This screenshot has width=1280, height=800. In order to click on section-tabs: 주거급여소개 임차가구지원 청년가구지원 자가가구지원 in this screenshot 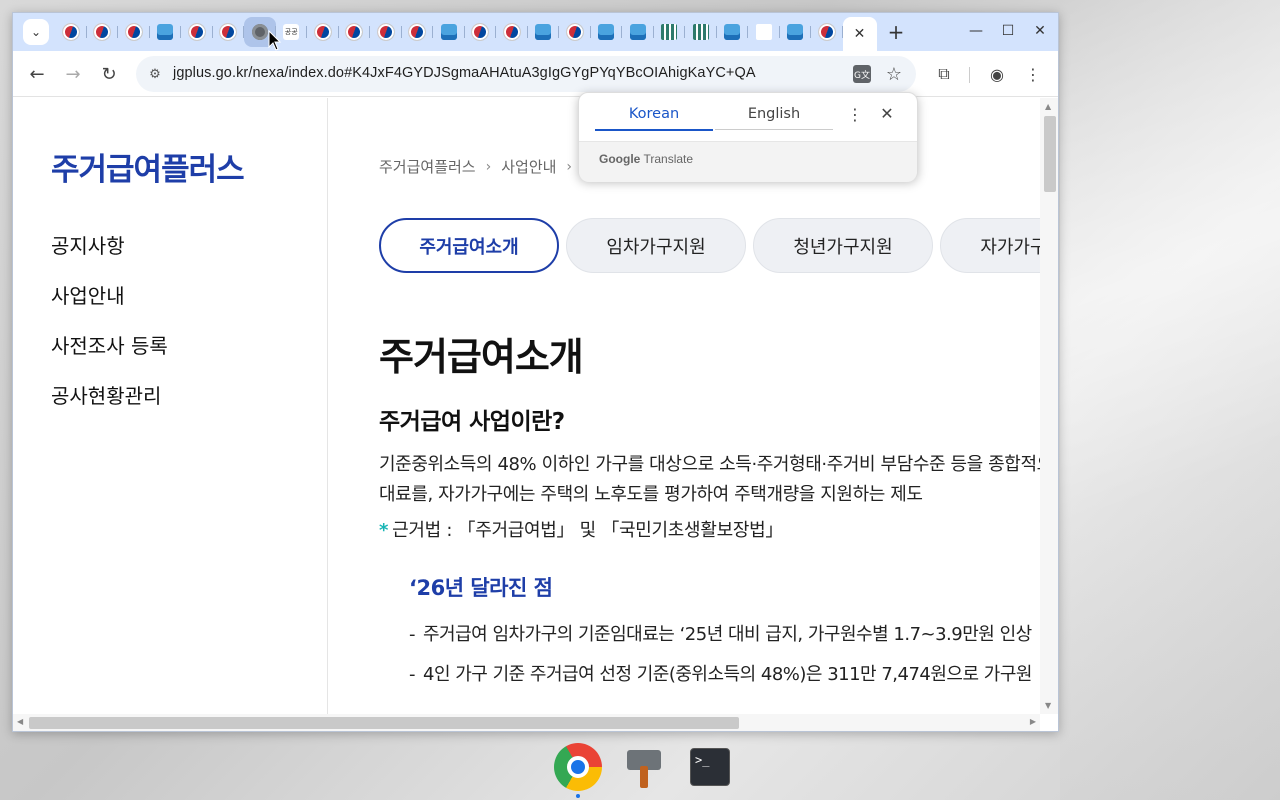, I will do `click(709, 245)`.